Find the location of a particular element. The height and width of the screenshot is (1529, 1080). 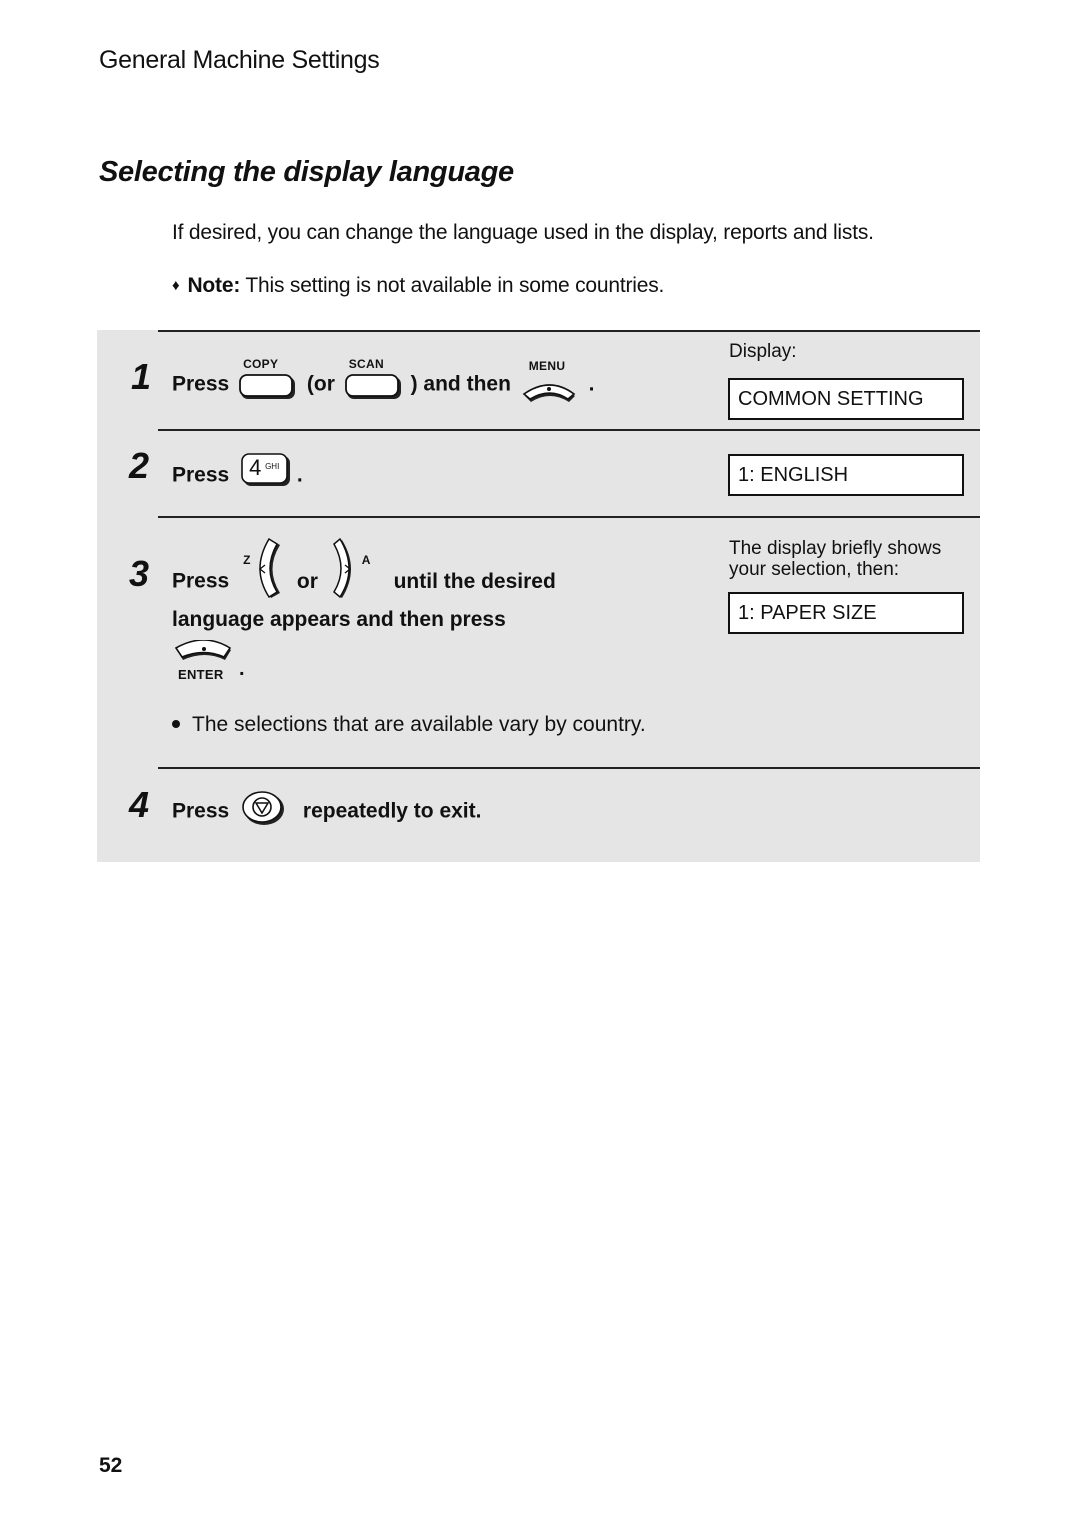

menu-key-label: MENU is located at coordinates (547, 366).